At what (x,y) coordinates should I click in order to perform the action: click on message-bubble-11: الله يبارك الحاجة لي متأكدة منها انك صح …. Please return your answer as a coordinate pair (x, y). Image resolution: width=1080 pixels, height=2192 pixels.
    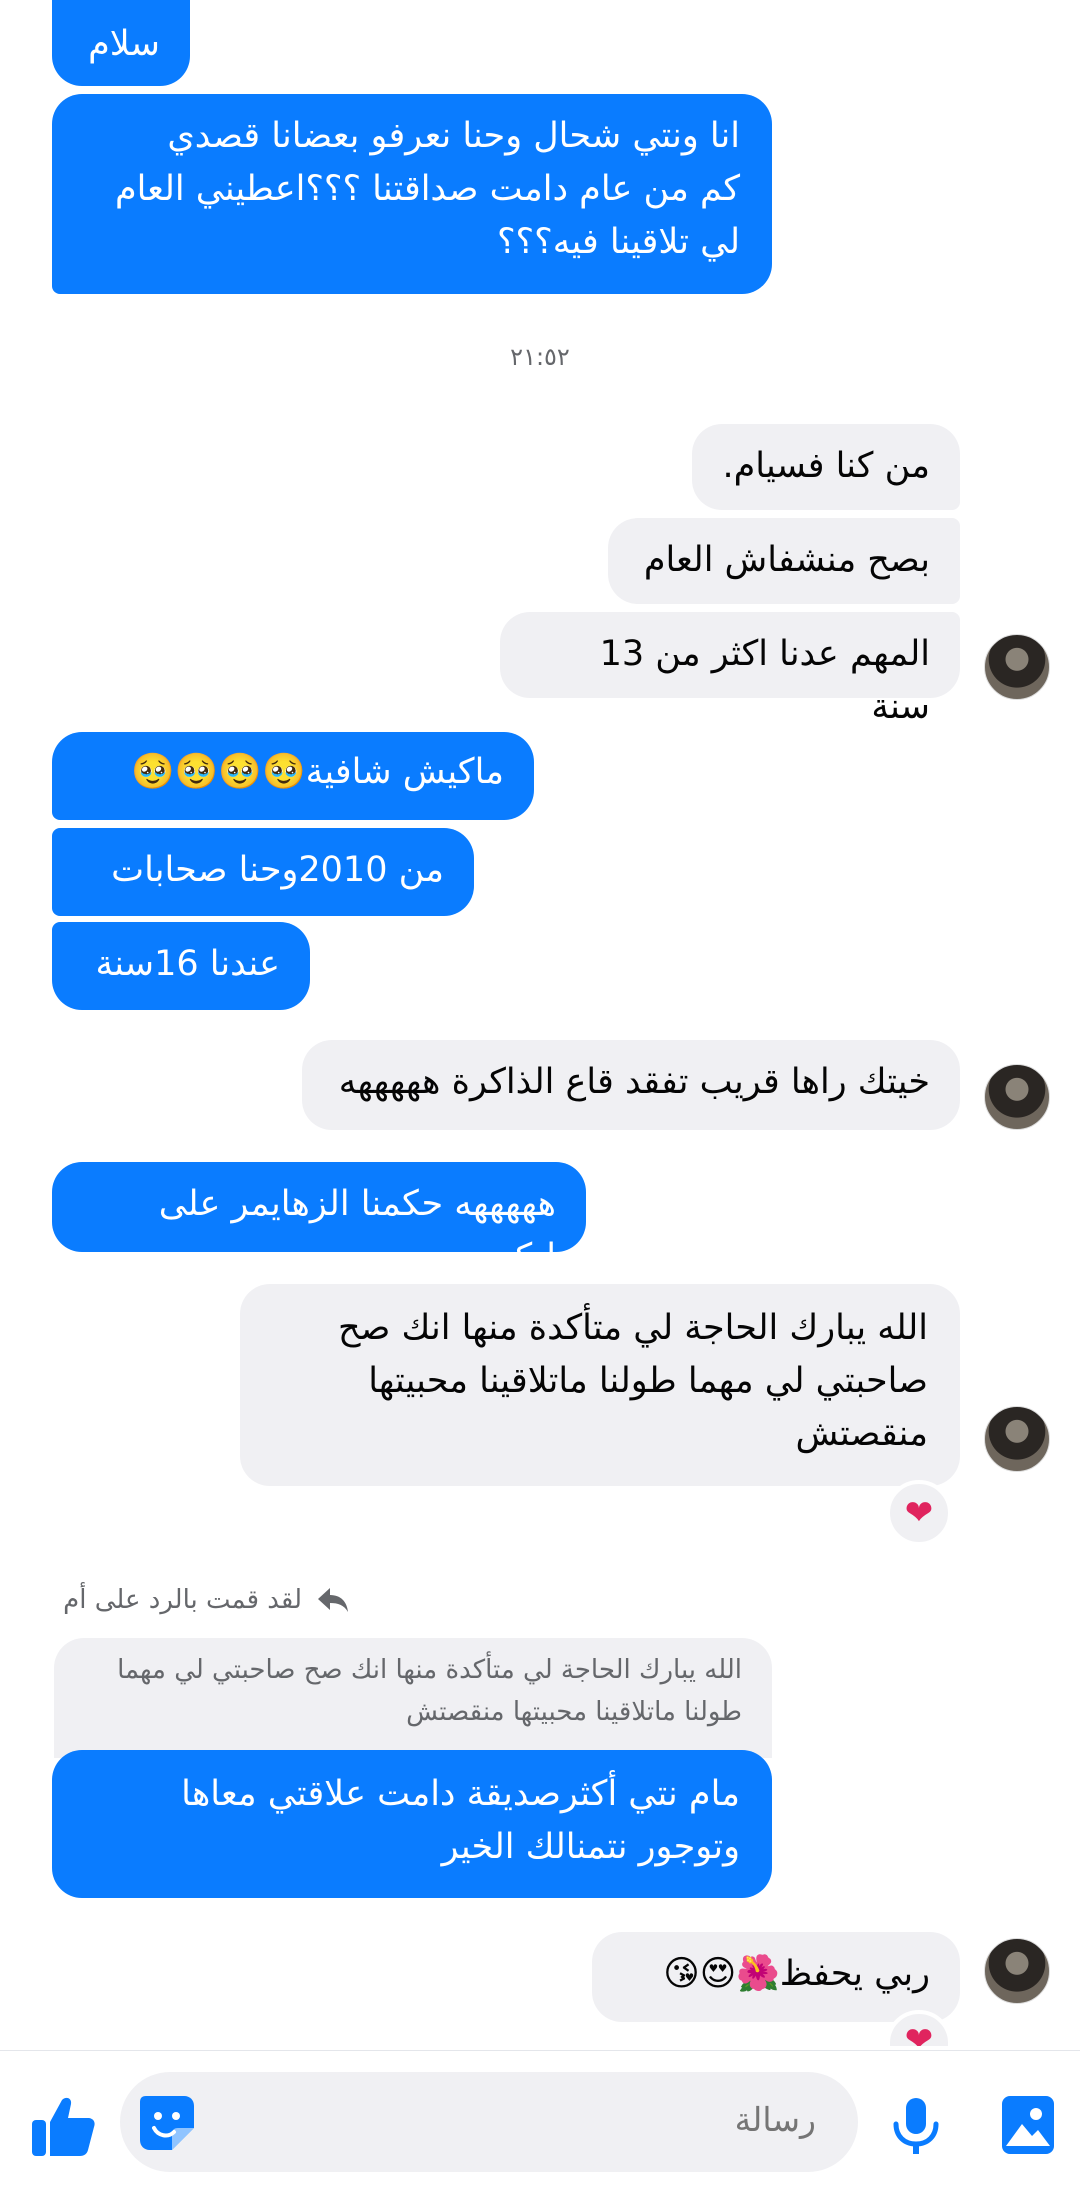
    Looking at the image, I should click on (600, 1385).